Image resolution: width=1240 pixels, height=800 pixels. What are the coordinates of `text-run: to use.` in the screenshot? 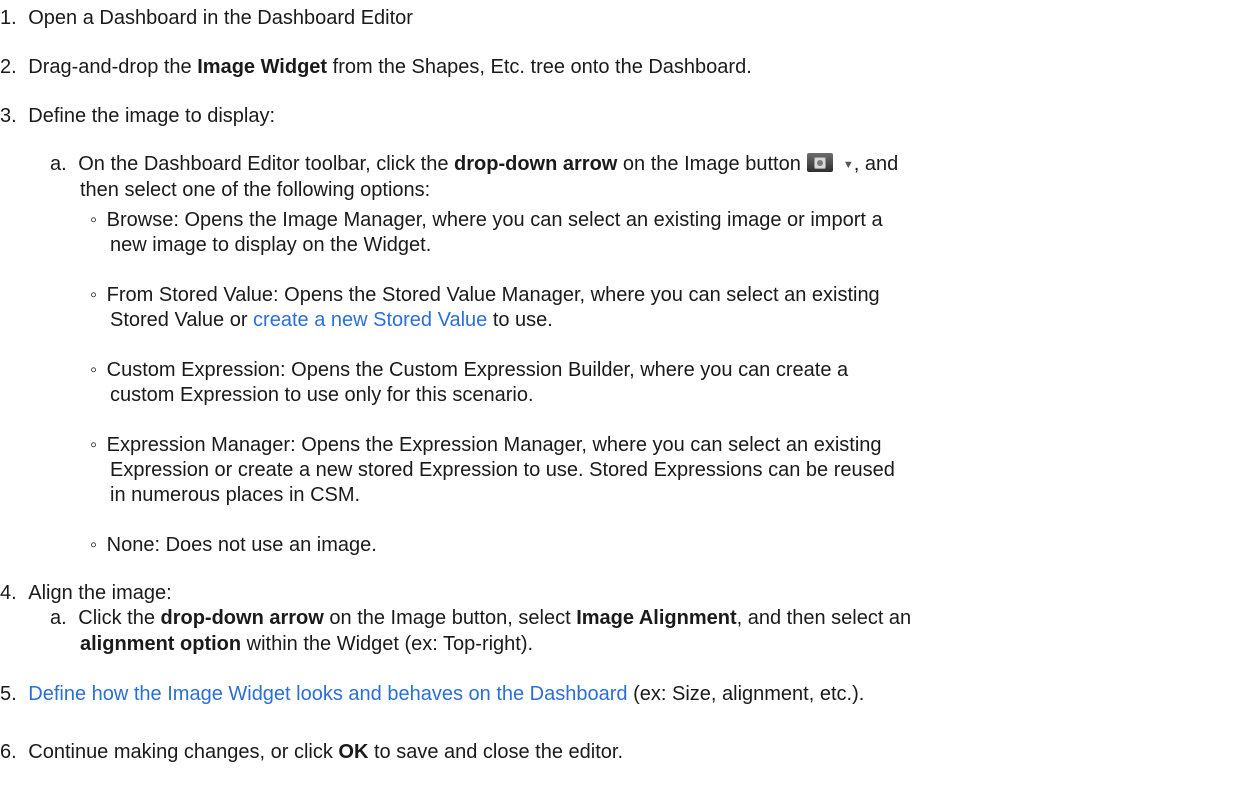 It's located at (520, 320).